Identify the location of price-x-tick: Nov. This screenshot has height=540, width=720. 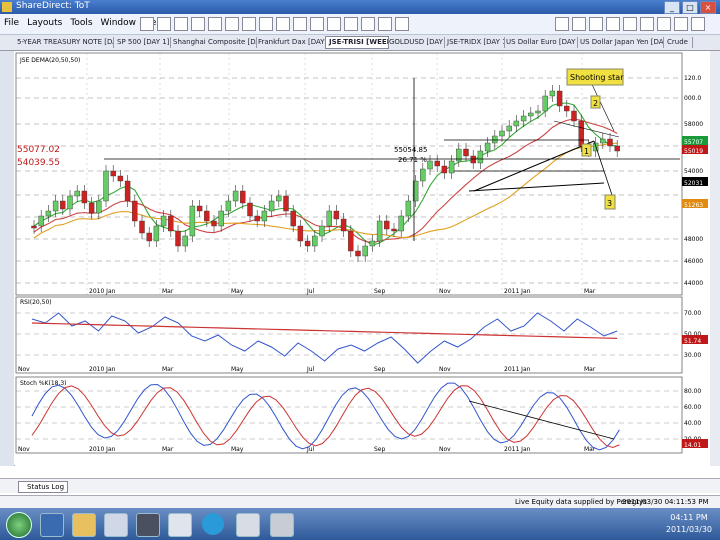
(445, 291).